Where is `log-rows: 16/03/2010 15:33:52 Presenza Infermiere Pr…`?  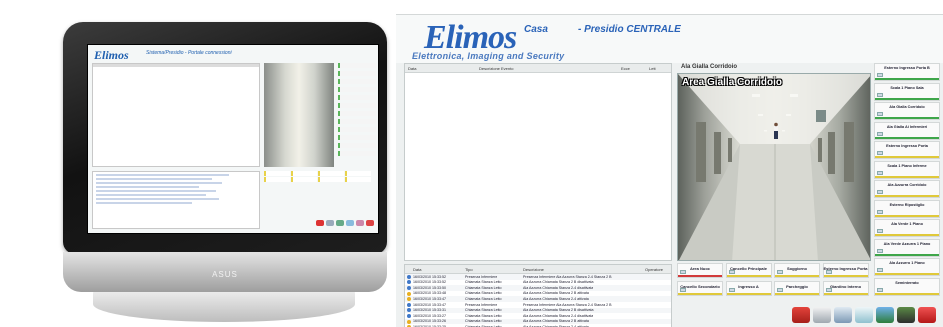 log-rows: 16/03/2010 15:33:52 Presenza Infermiere Pr… is located at coordinates (538, 300).